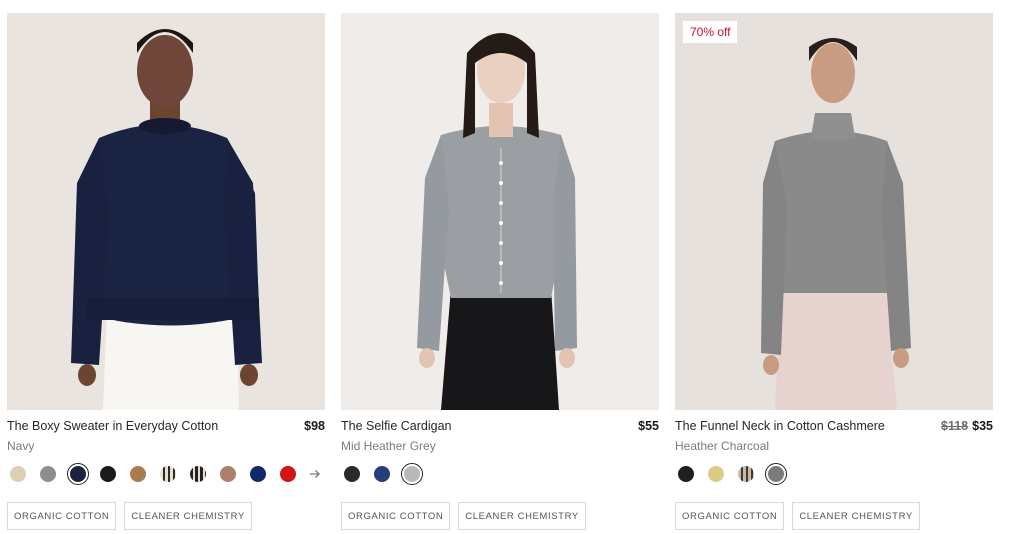 Image resolution: width=1009 pixels, height=534 pixels. What do you see at coordinates (722, 446) in the screenshot?
I see `selected-color-name: Heather Charcoal` at bounding box center [722, 446].